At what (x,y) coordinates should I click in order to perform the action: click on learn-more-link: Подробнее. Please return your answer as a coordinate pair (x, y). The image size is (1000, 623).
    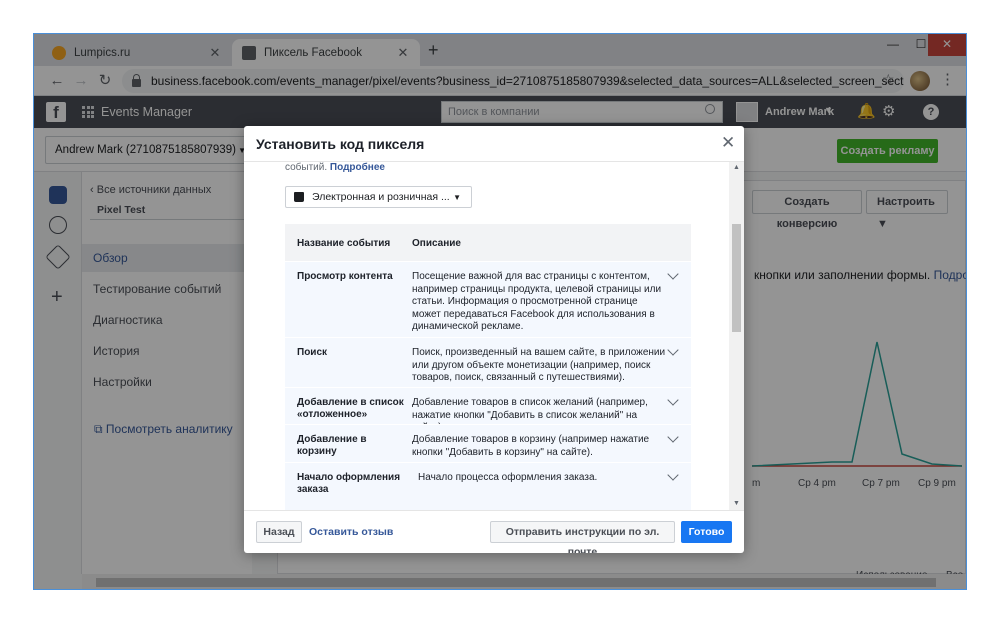
    Looking at the image, I should click on (357, 167).